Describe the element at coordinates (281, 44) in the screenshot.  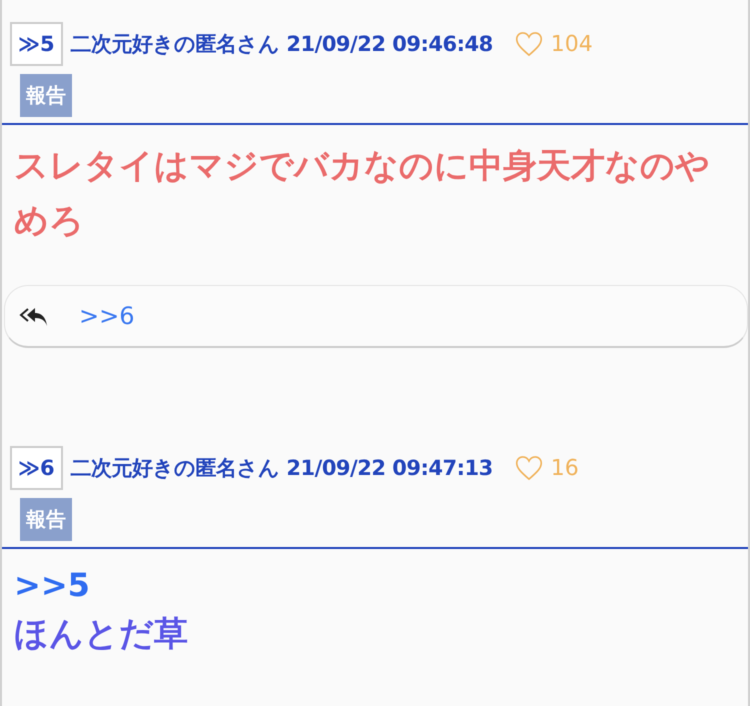
I see `post-author-date: 二次元好きの匿名さん 21/09/22 09:46:48` at that location.